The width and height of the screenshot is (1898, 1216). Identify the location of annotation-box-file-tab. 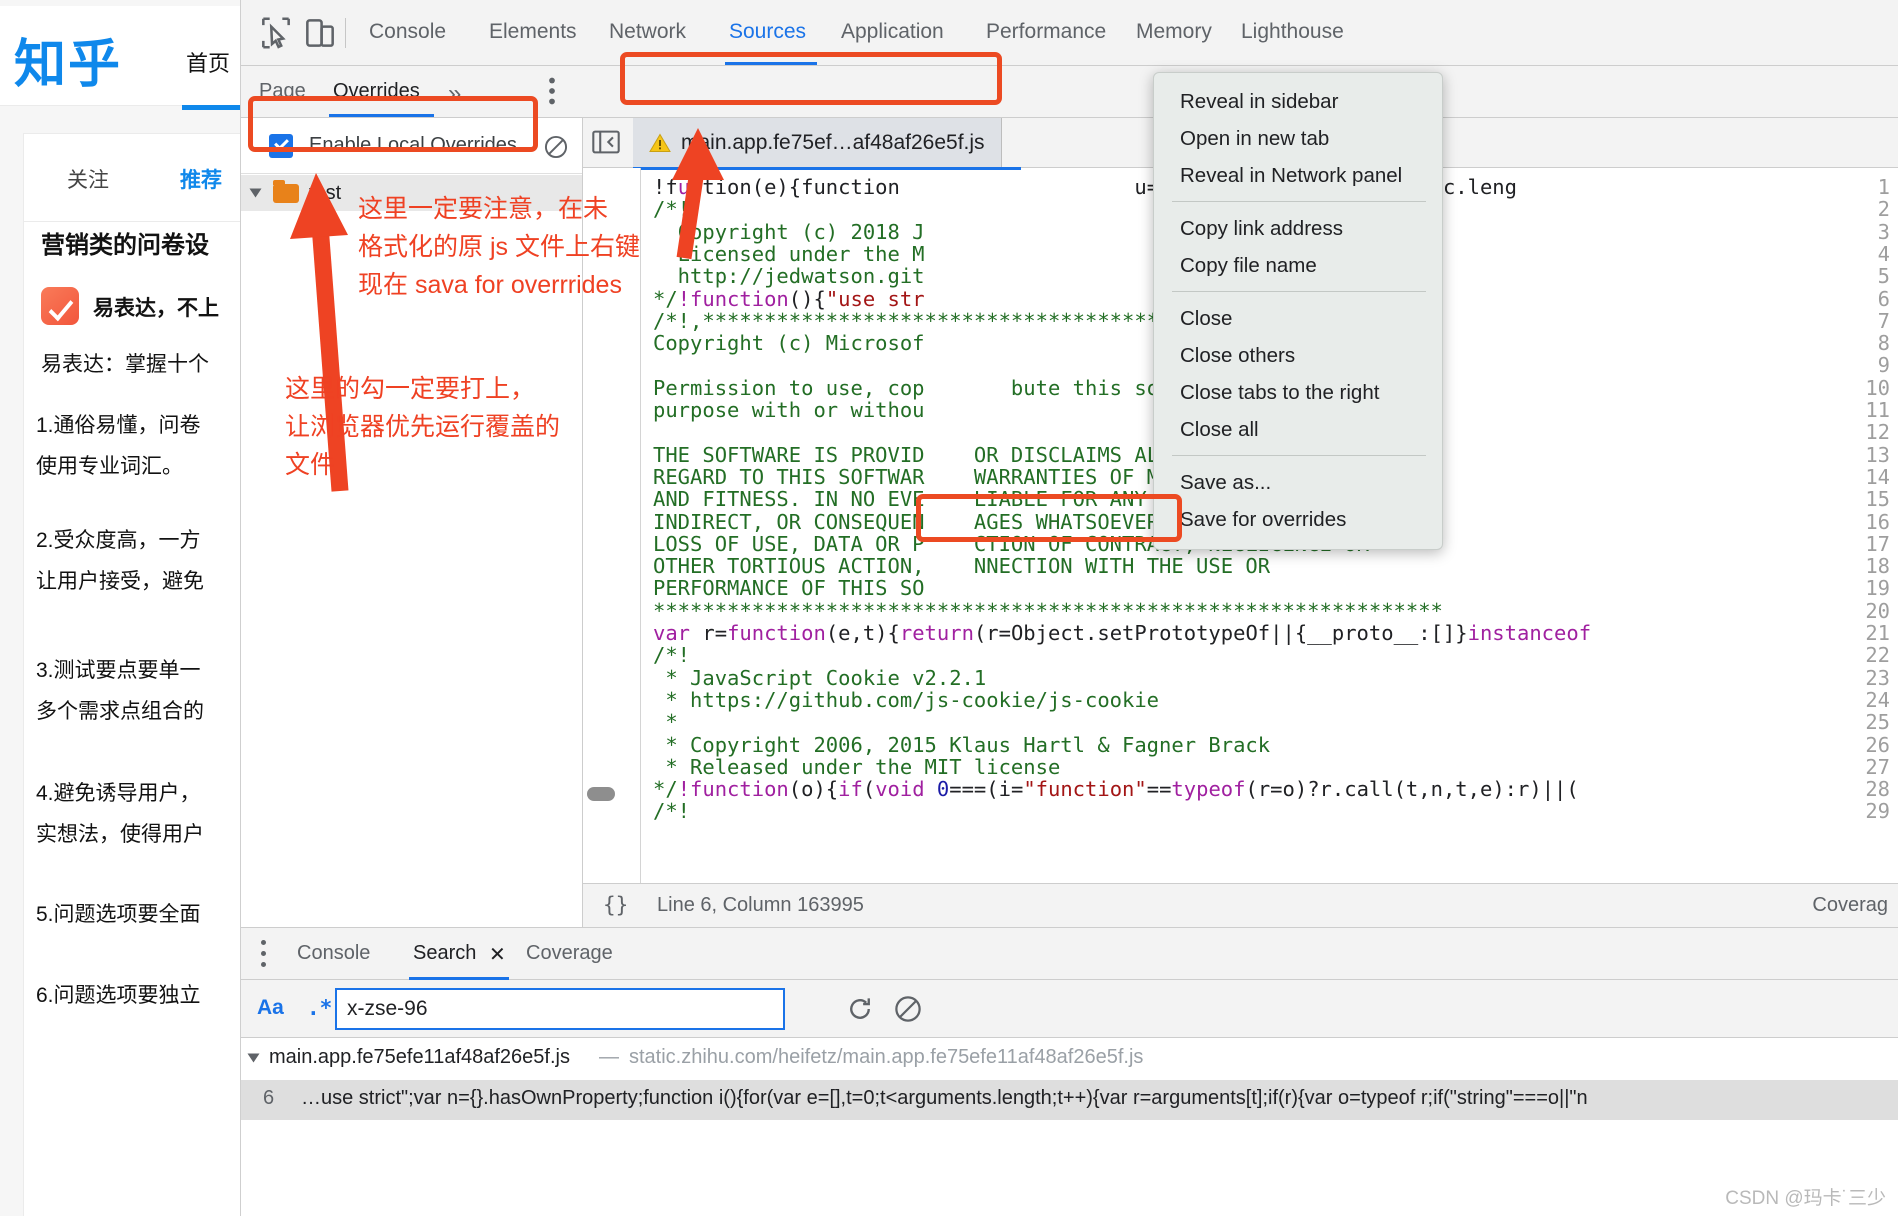
(811, 78).